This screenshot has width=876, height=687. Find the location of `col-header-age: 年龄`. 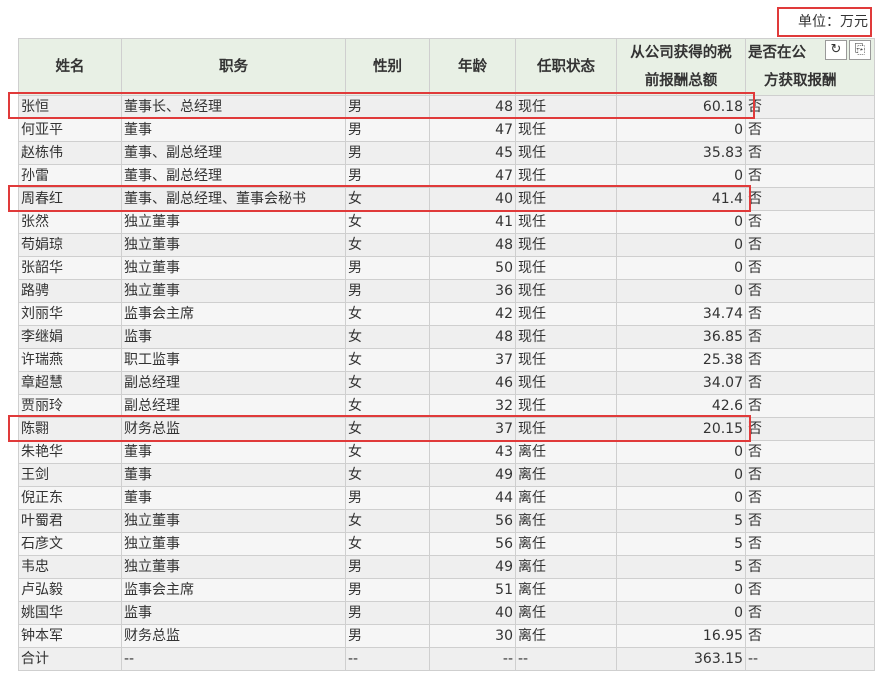

col-header-age: 年龄 is located at coordinates (472, 67).